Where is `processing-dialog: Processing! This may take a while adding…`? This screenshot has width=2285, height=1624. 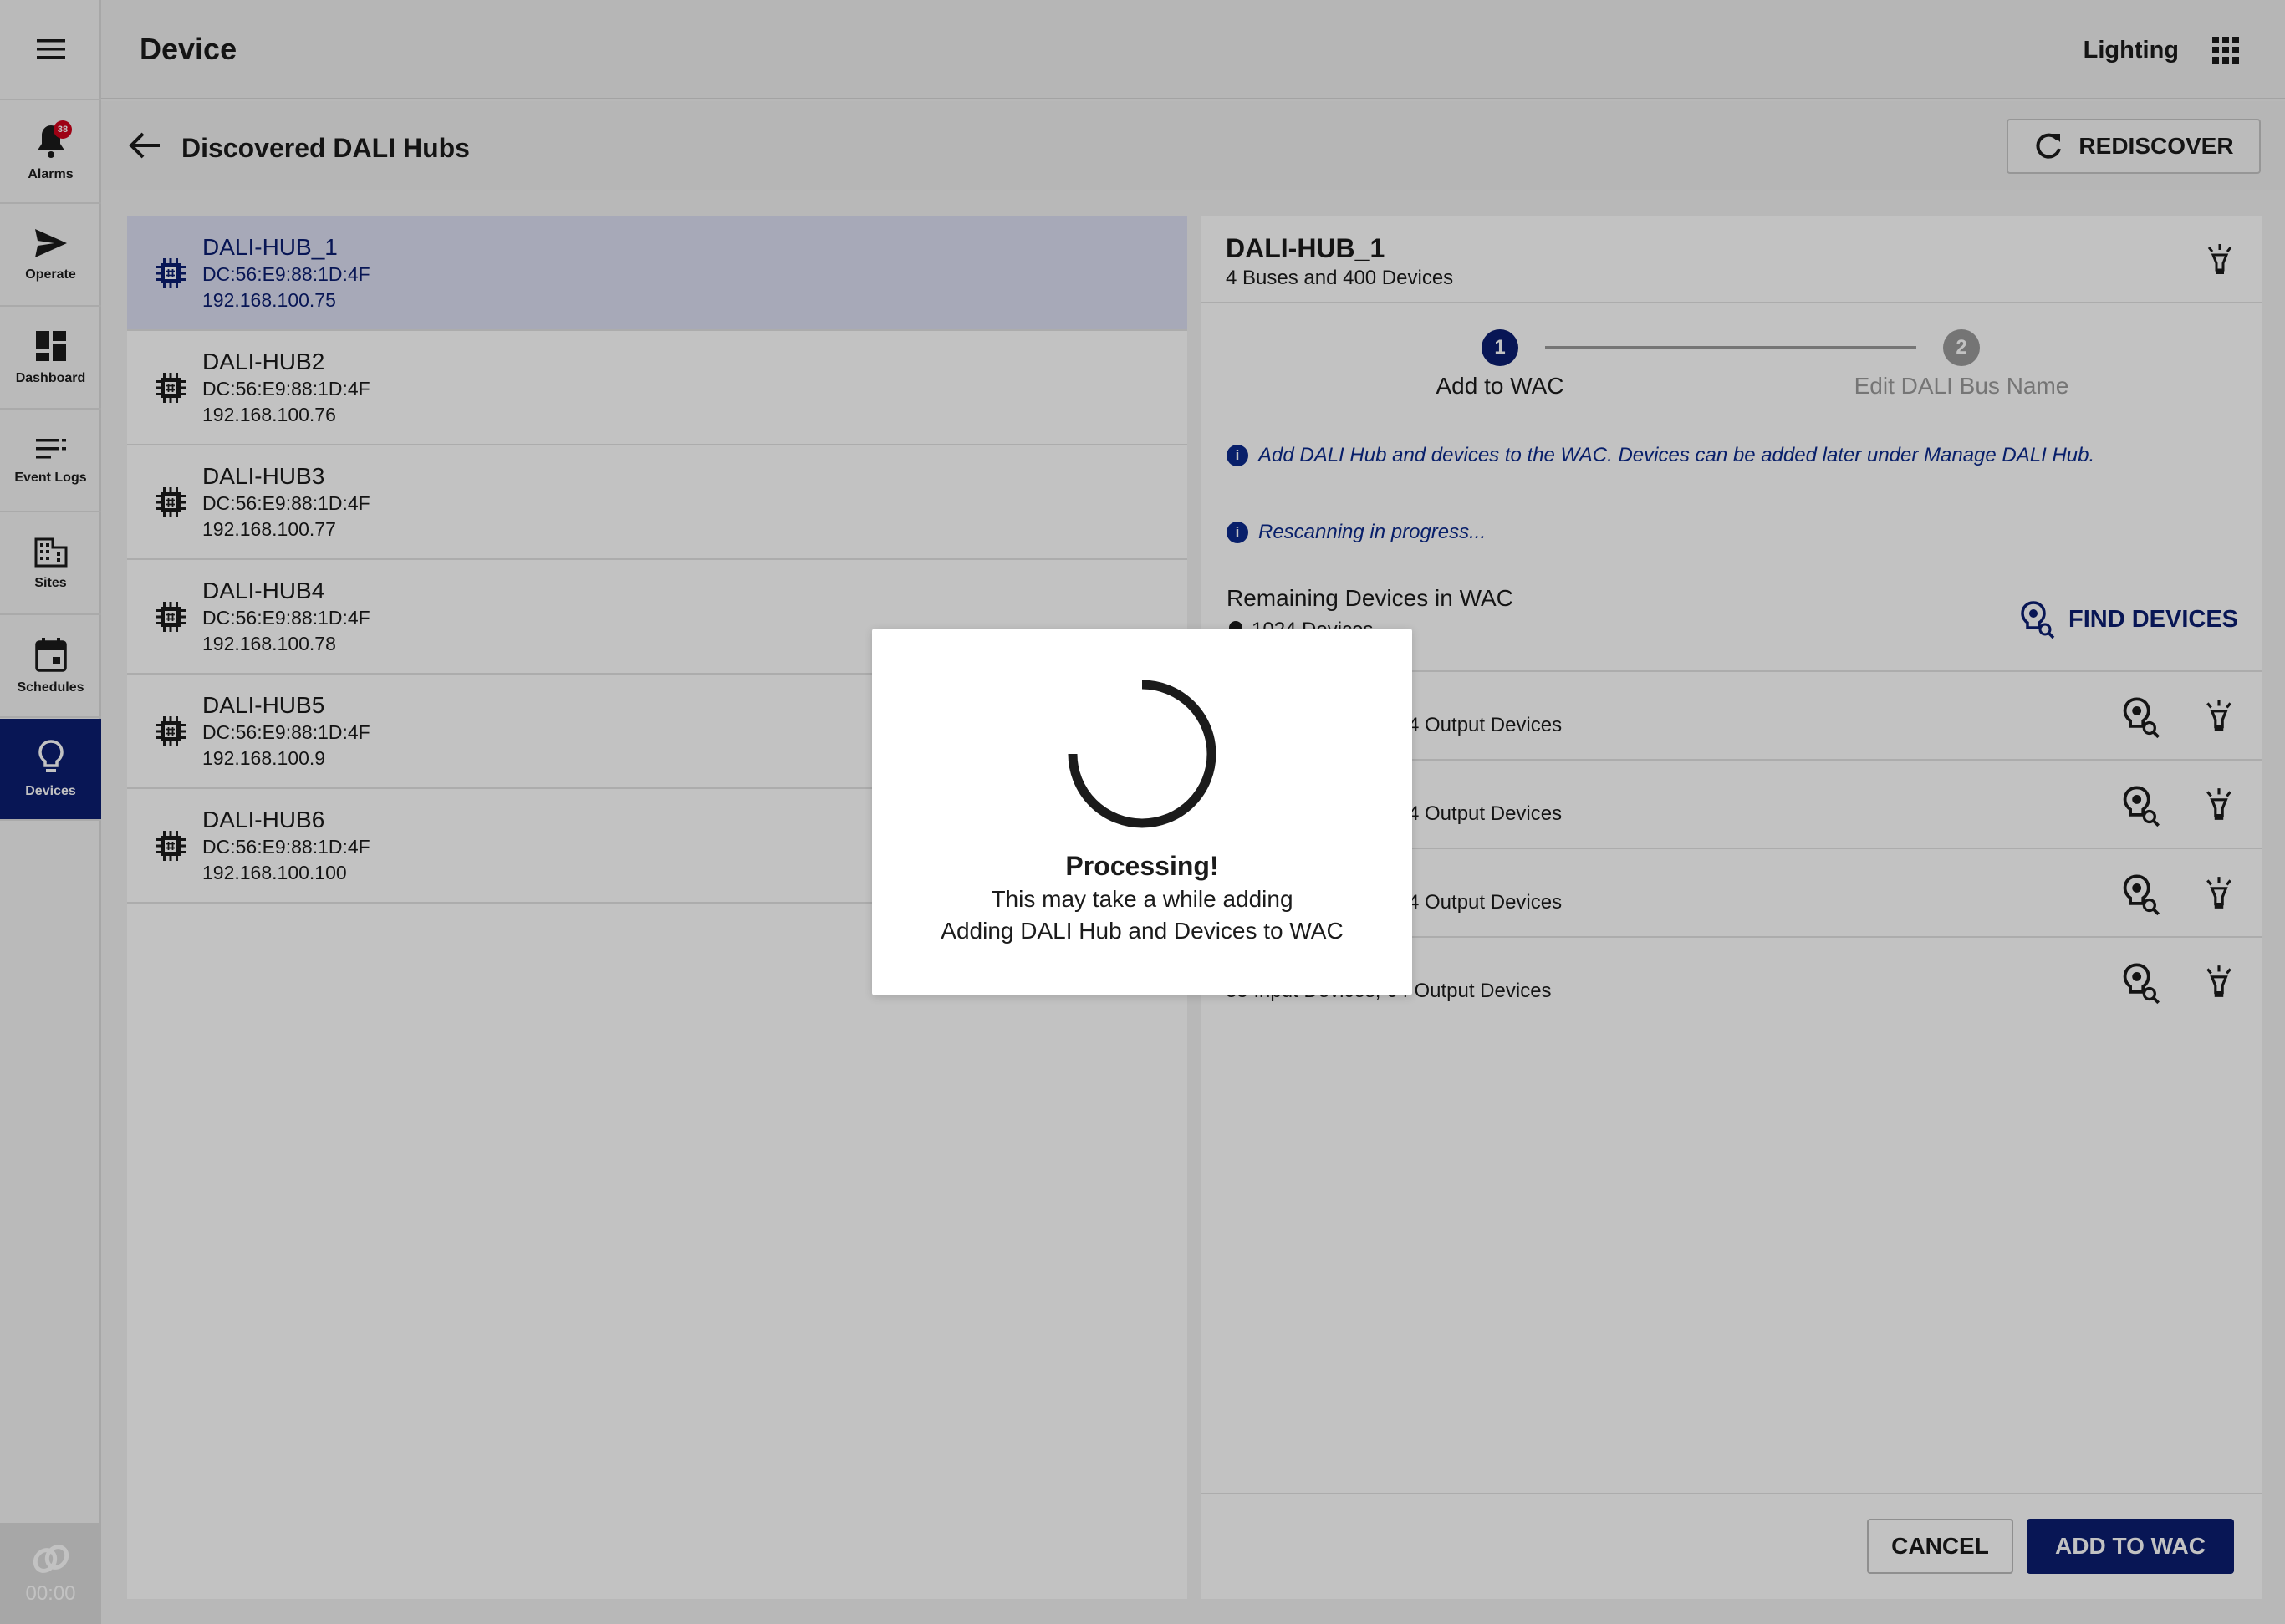 processing-dialog: Processing! This may take a while adding… is located at coordinates (1142, 812).